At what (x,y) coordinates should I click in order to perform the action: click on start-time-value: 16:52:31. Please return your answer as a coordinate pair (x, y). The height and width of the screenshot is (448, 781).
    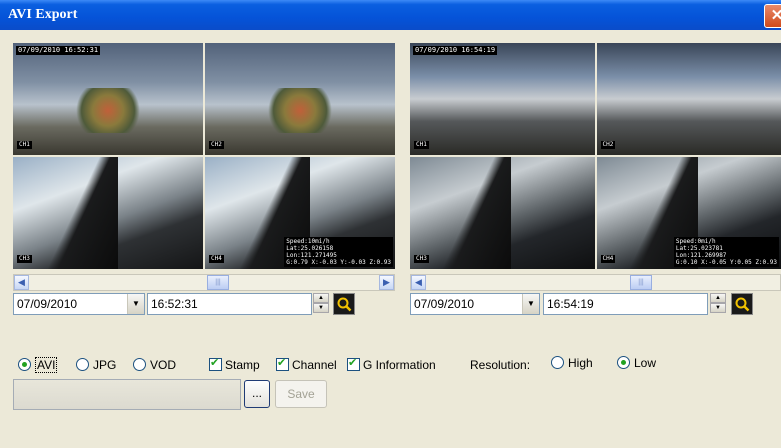
    Looking at the image, I should click on (174, 304).